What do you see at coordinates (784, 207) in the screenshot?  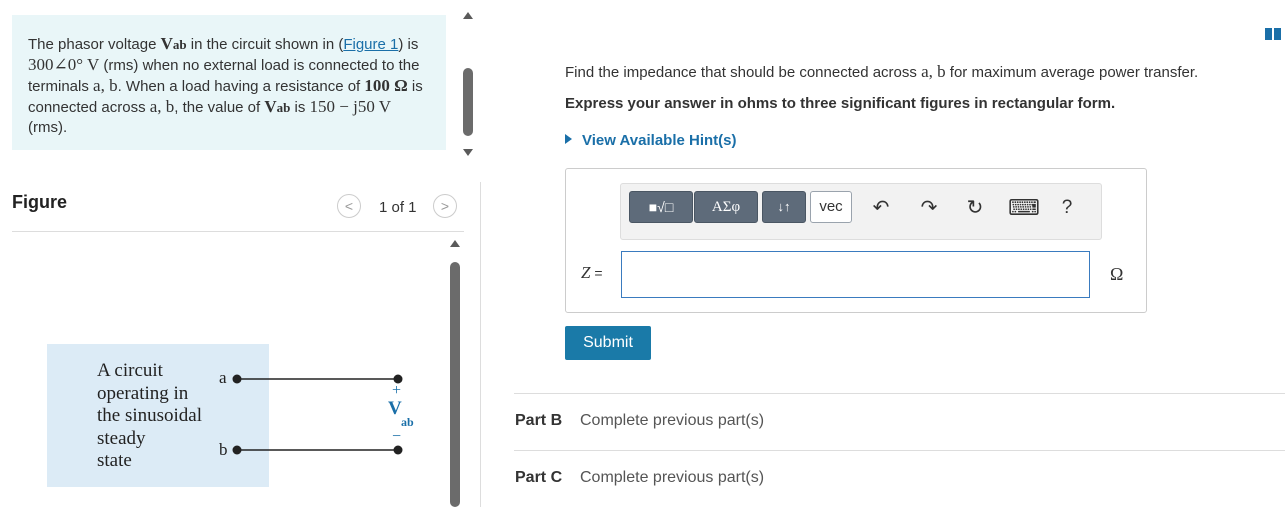 I see `arrows-button: ↓↑` at bounding box center [784, 207].